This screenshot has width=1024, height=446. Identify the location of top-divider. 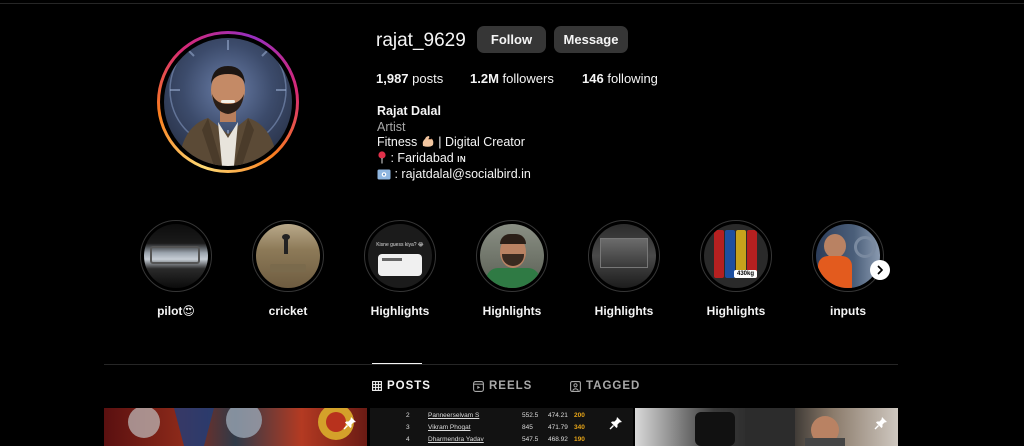
(512, 3).